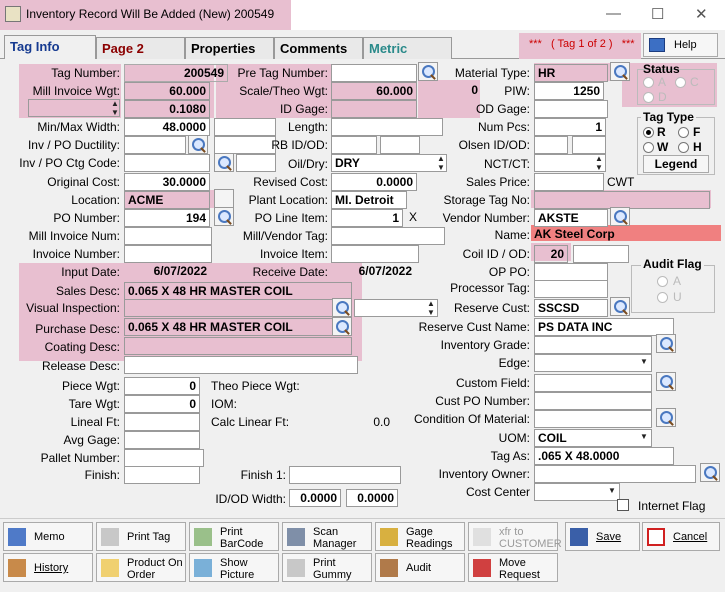  What do you see at coordinates (167, 182) in the screenshot?
I see `original-cost-field: 30.0000` at bounding box center [167, 182].